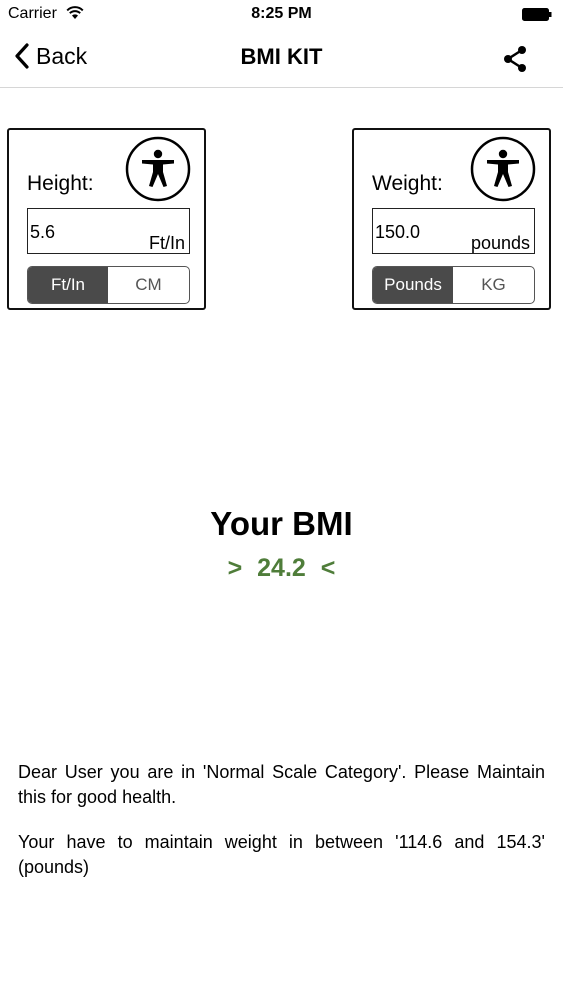  Describe the element at coordinates (281, 56) in the screenshot. I see `page-title: BMI KIT` at that location.